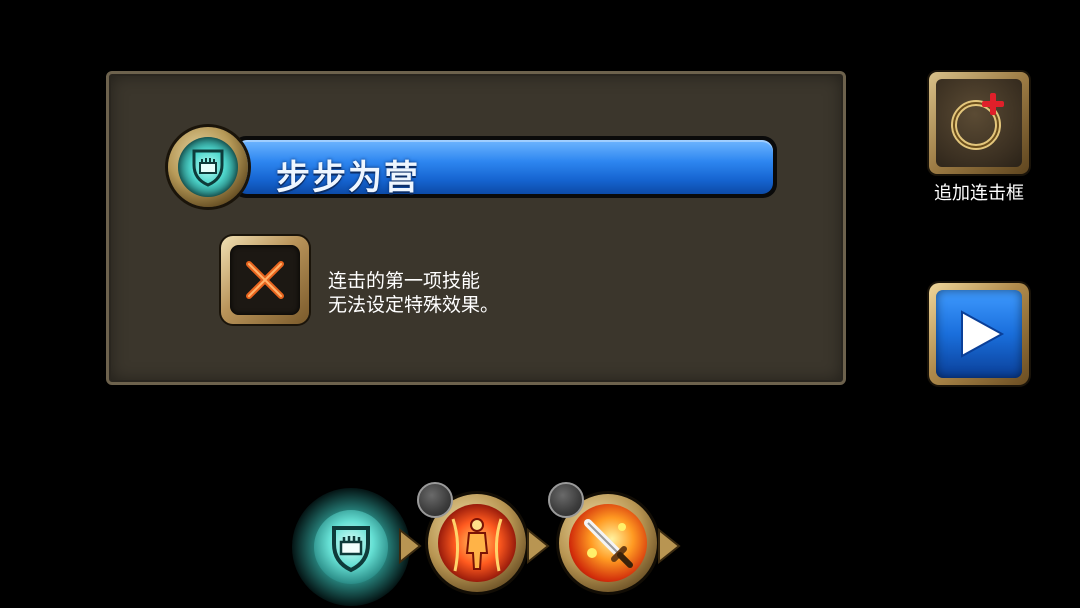  I want to click on effect-message-line-2: 无法设定特殊效果。, so click(414, 305).